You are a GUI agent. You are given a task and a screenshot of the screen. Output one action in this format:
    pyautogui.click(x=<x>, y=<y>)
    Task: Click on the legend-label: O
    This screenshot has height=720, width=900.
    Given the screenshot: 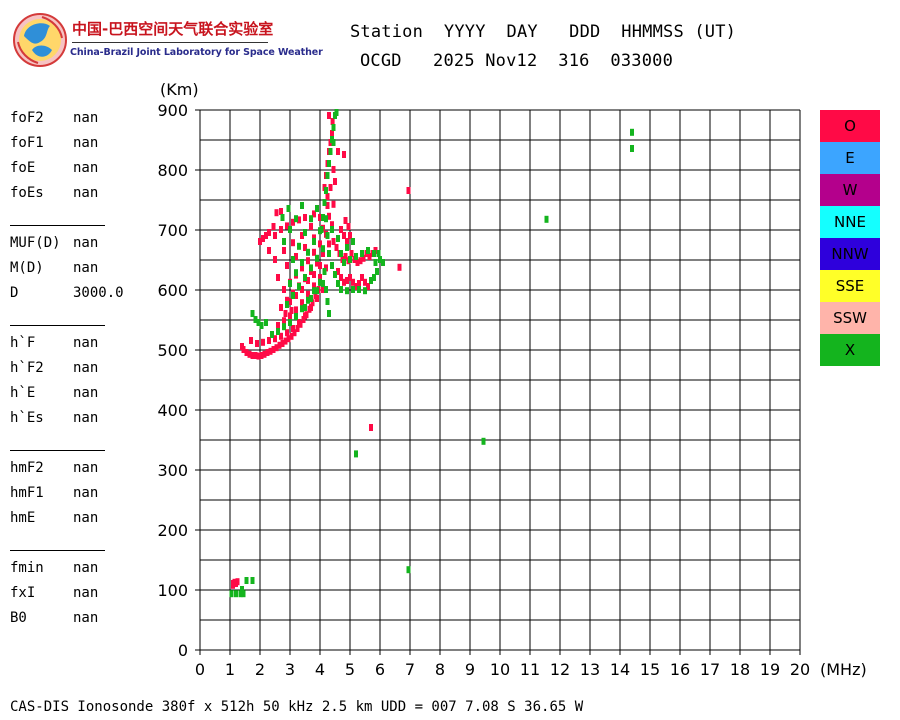 What is the action you would take?
    pyautogui.click(x=850, y=126)
    